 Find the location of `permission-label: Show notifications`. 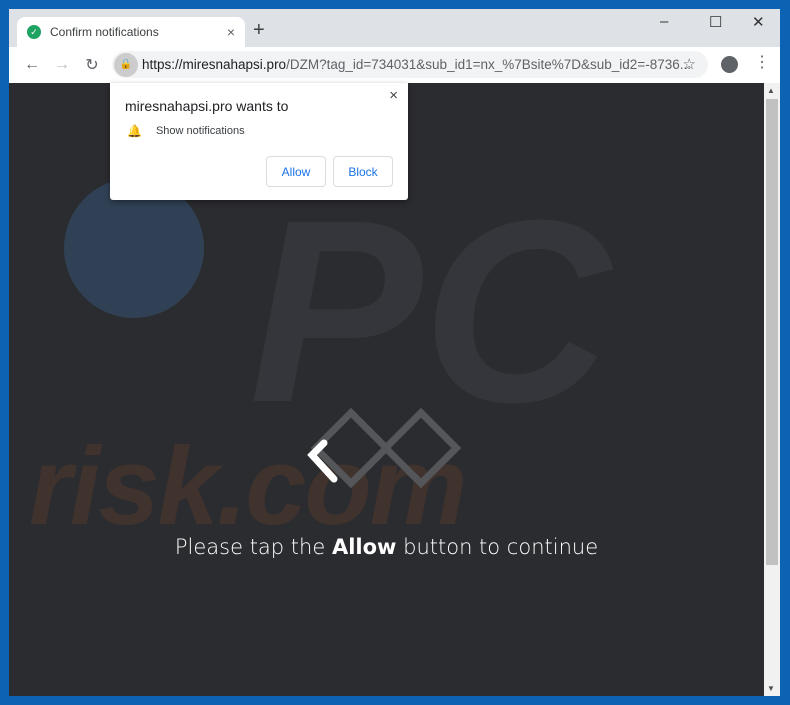

permission-label: Show notifications is located at coordinates (200, 131).